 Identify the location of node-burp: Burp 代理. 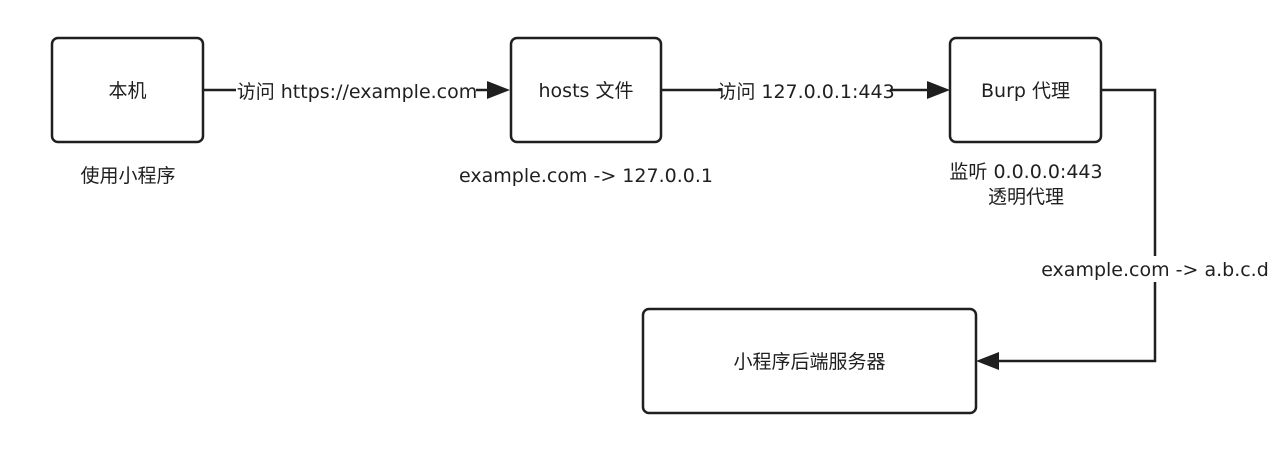
(1025, 90).